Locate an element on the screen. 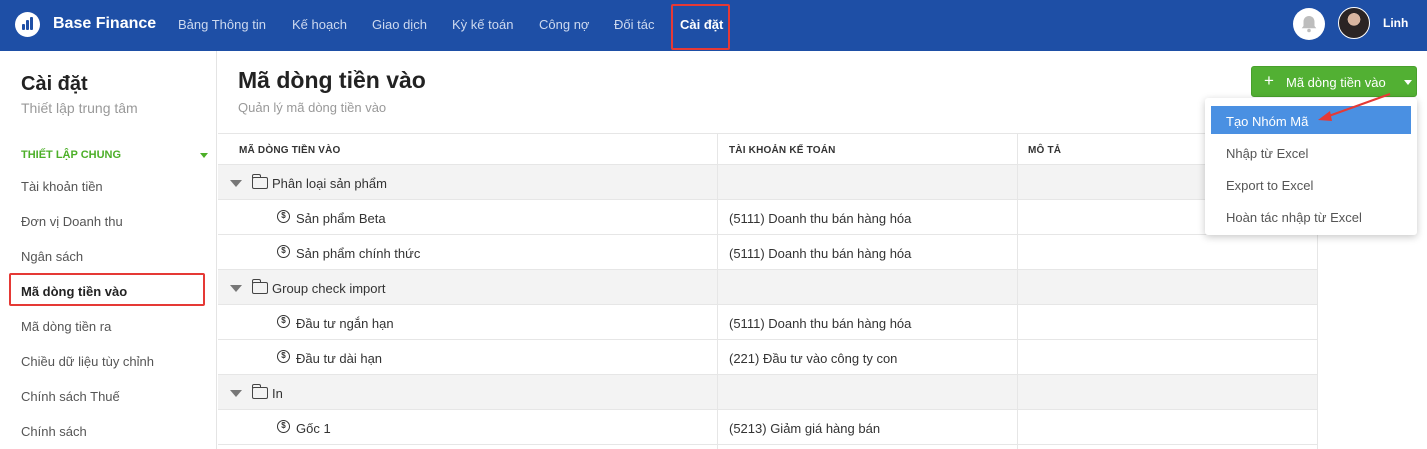 This screenshot has width=1427, height=449. nav-dashboard: Bảng Thông tin is located at coordinates (222, 24).